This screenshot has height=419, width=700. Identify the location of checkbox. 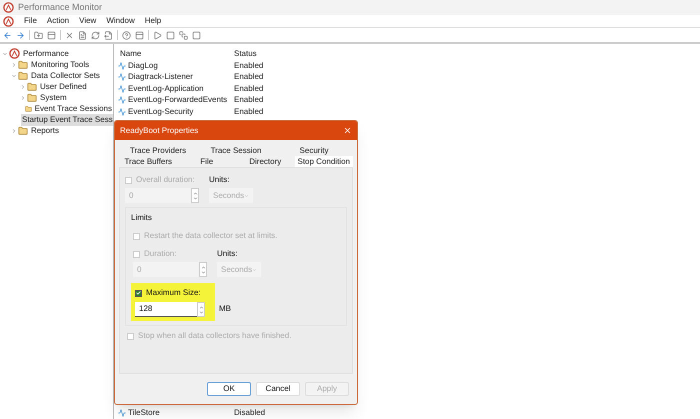
(138, 293).